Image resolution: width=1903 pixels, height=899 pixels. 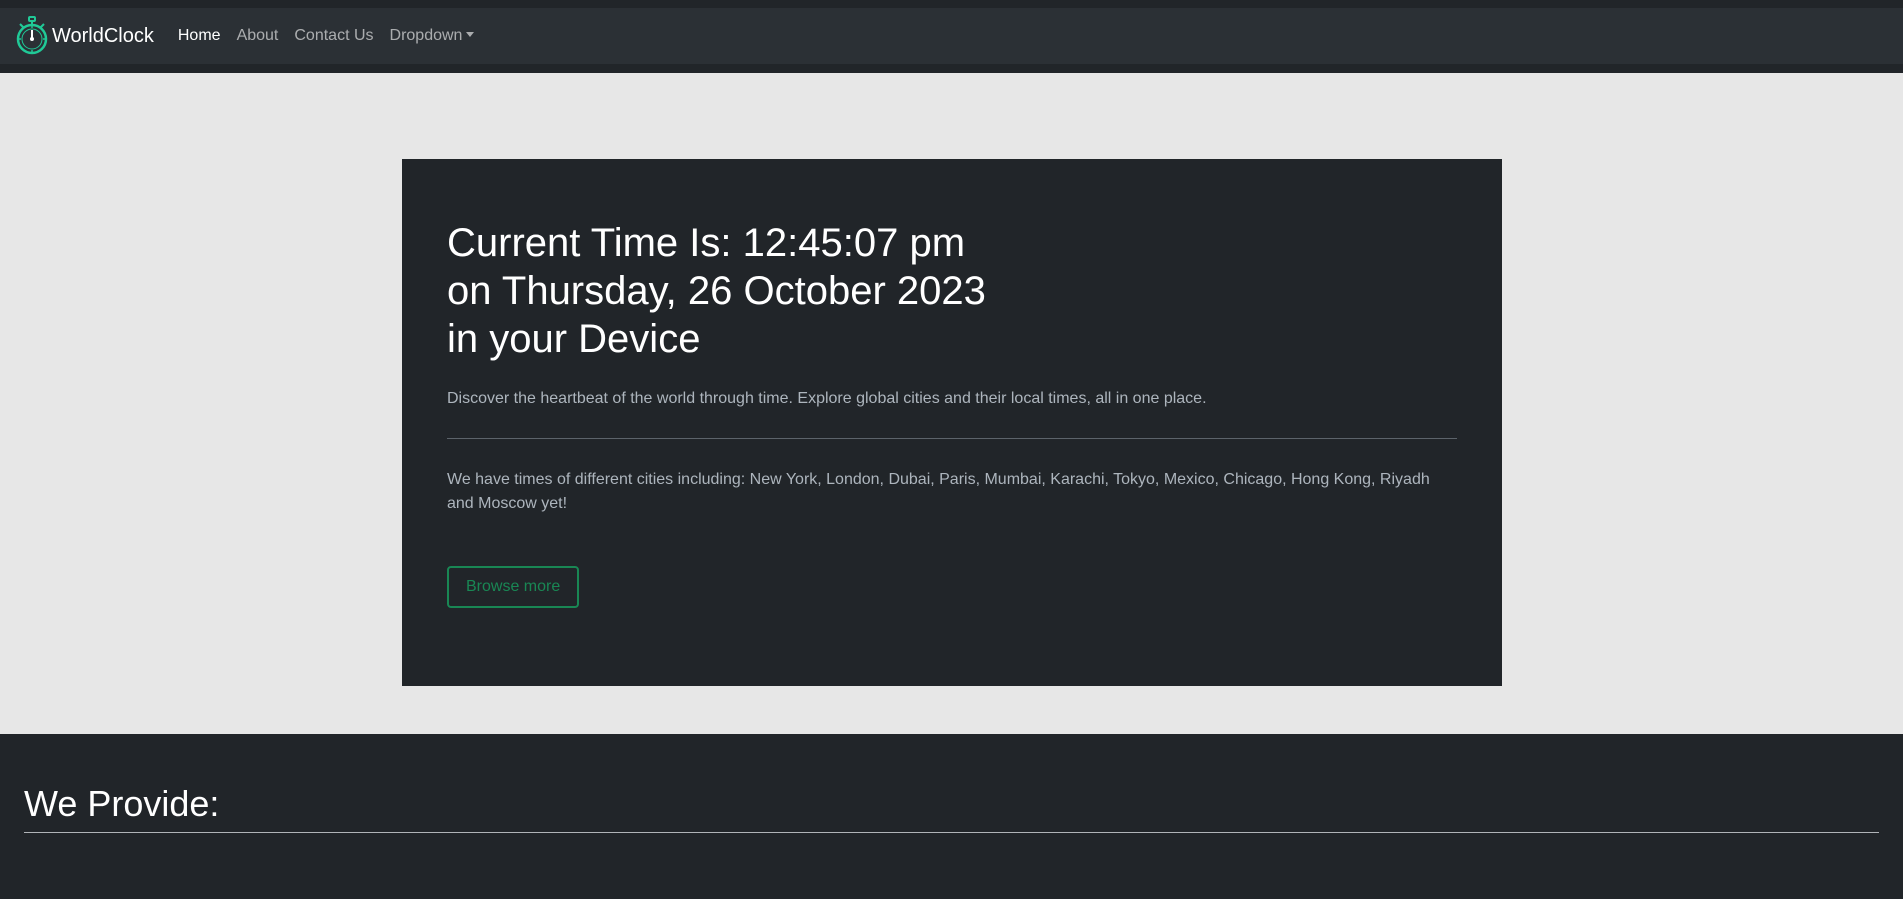 I want to click on browse-more-button: Browse more, so click(x=513, y=587).